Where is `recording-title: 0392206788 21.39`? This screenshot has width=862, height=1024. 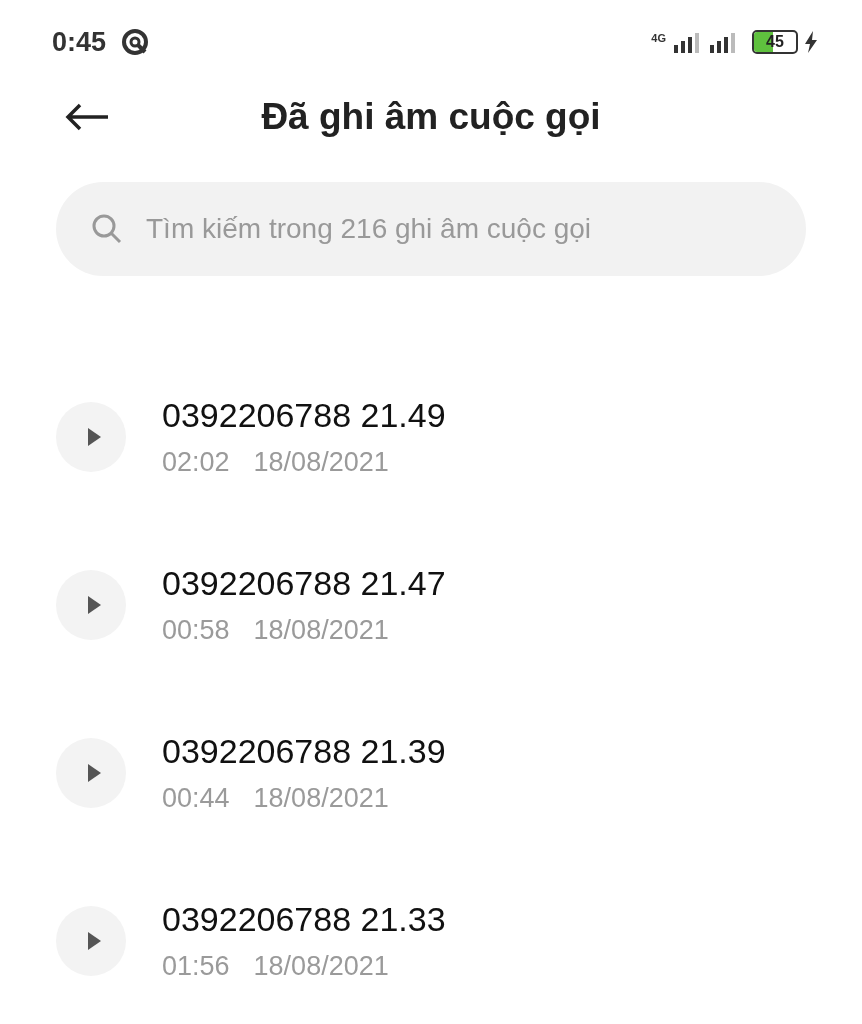
recording-title: 0392206788 21.39 is located at coordinates (304, 751).